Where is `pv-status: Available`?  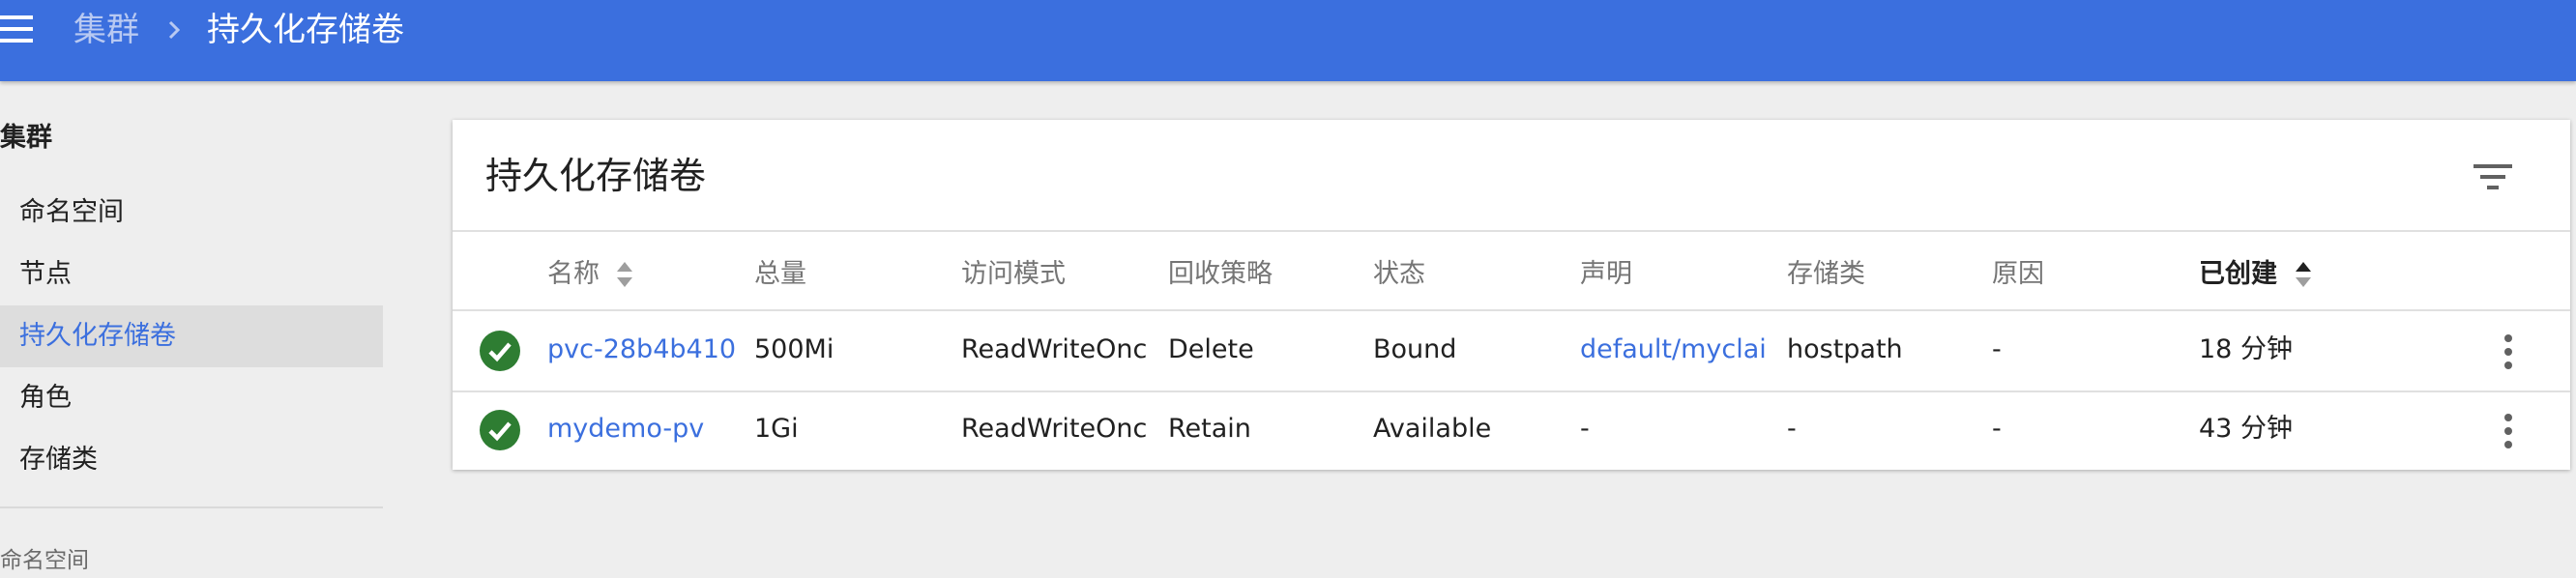
pv-status: Available is located at coordinates (1432, 429).